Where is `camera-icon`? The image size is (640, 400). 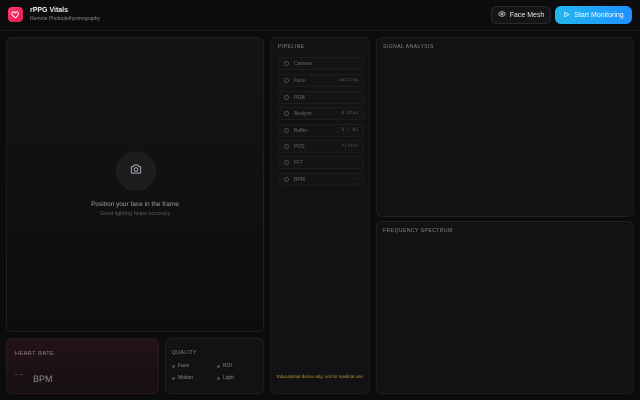 camera-icon is located at coordinates (136, 171).